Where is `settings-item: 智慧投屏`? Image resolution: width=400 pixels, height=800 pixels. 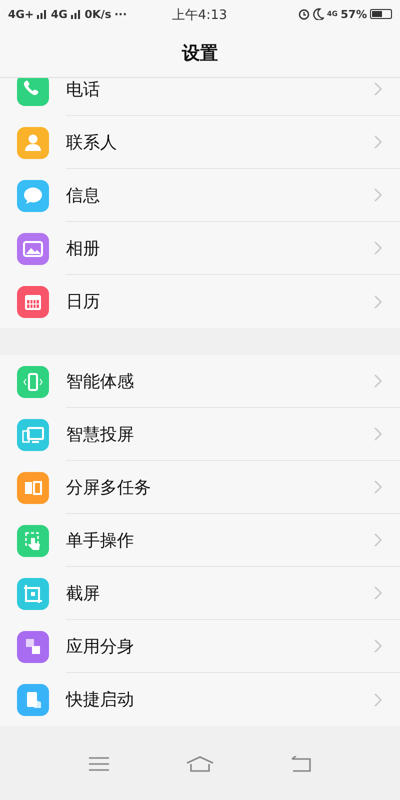 settings-item: 智慧投屏 is located at coordinates (200, 434).